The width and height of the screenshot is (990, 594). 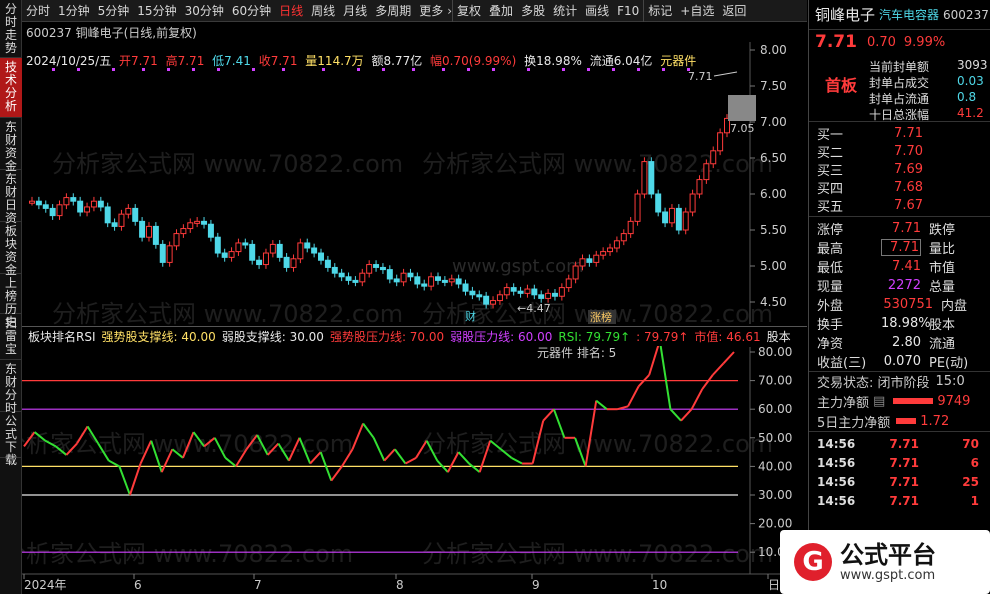 What do you see at coordinates (553, 61) in the screenshot?
I see `turnover-text: 换18.98%` at bounding box center [553, 61].